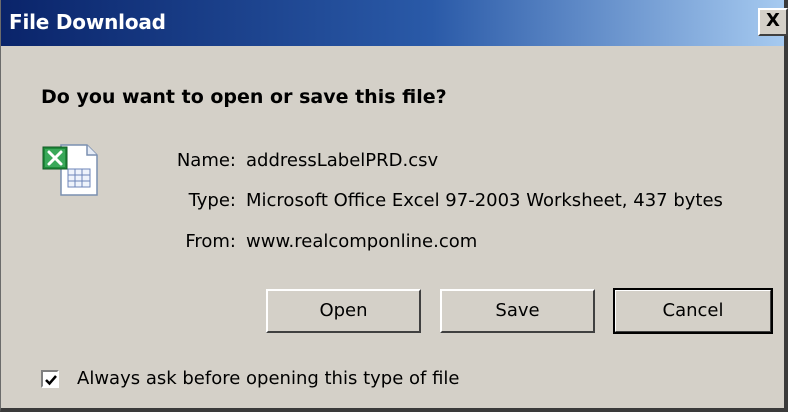  I want to click on checkmark-icon, so click(51, 380).